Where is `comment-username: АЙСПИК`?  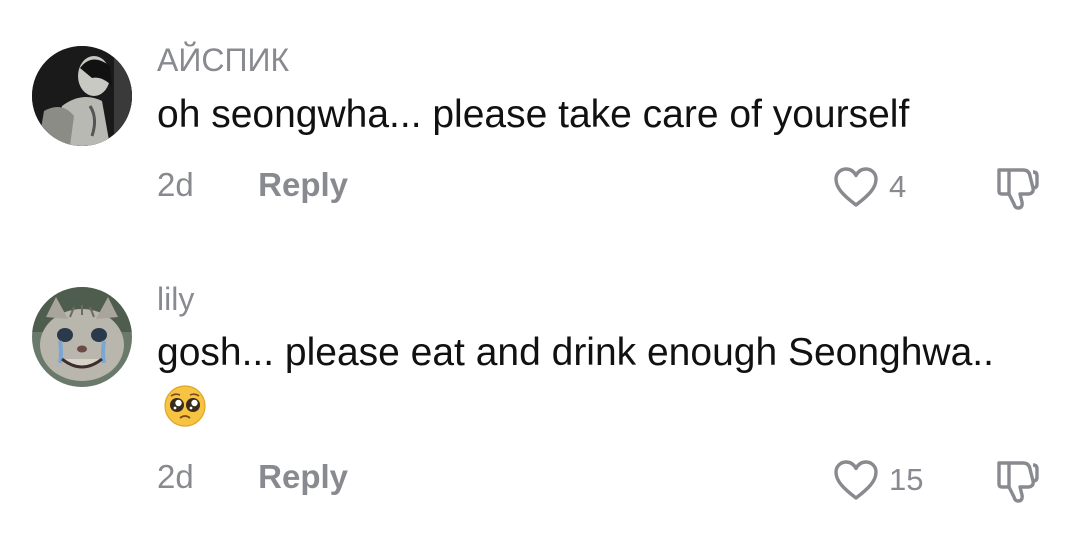 comment-username: АЙСПИК is located at coordinates (223, 60).